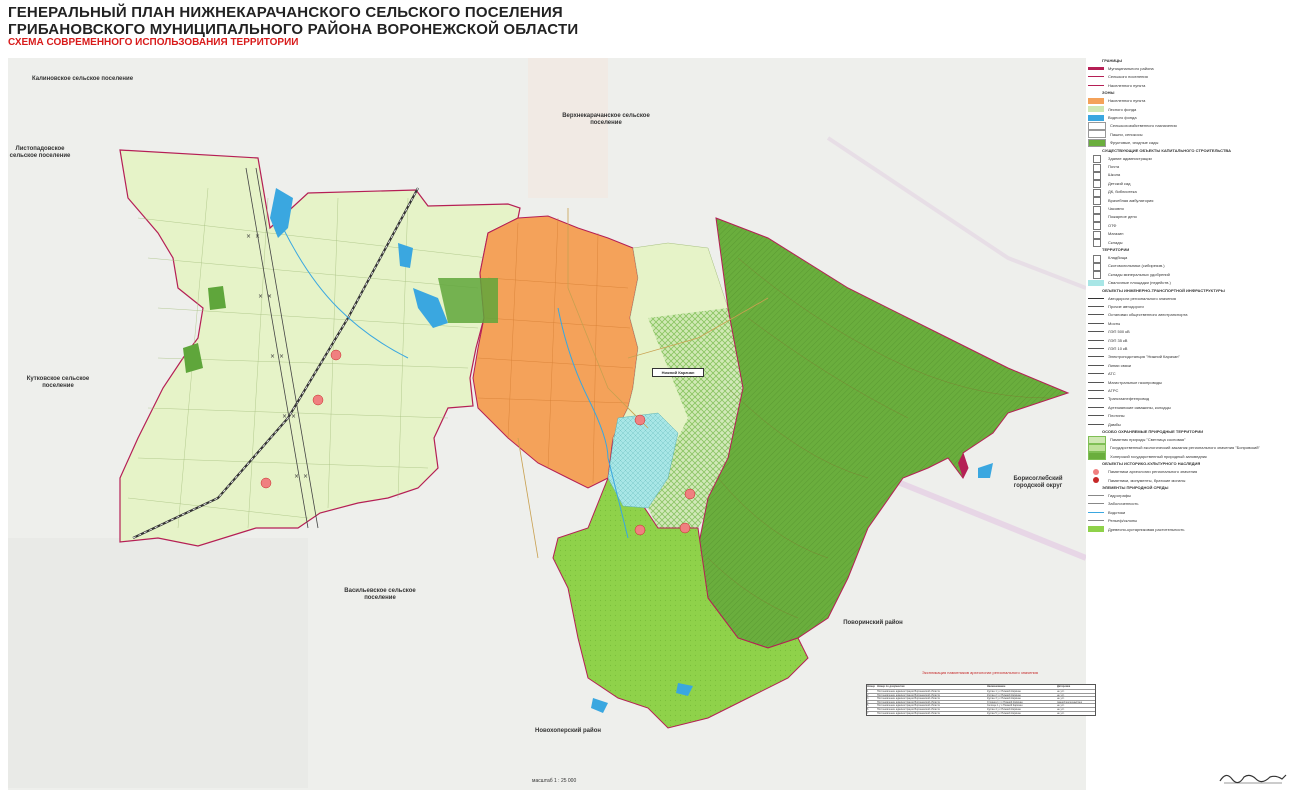 The width and height of the screenshot is (1297, 794). Describe the element at coordinates (1119, 365) in the screenshot. I see `legend-label: Линии связи` at that location.